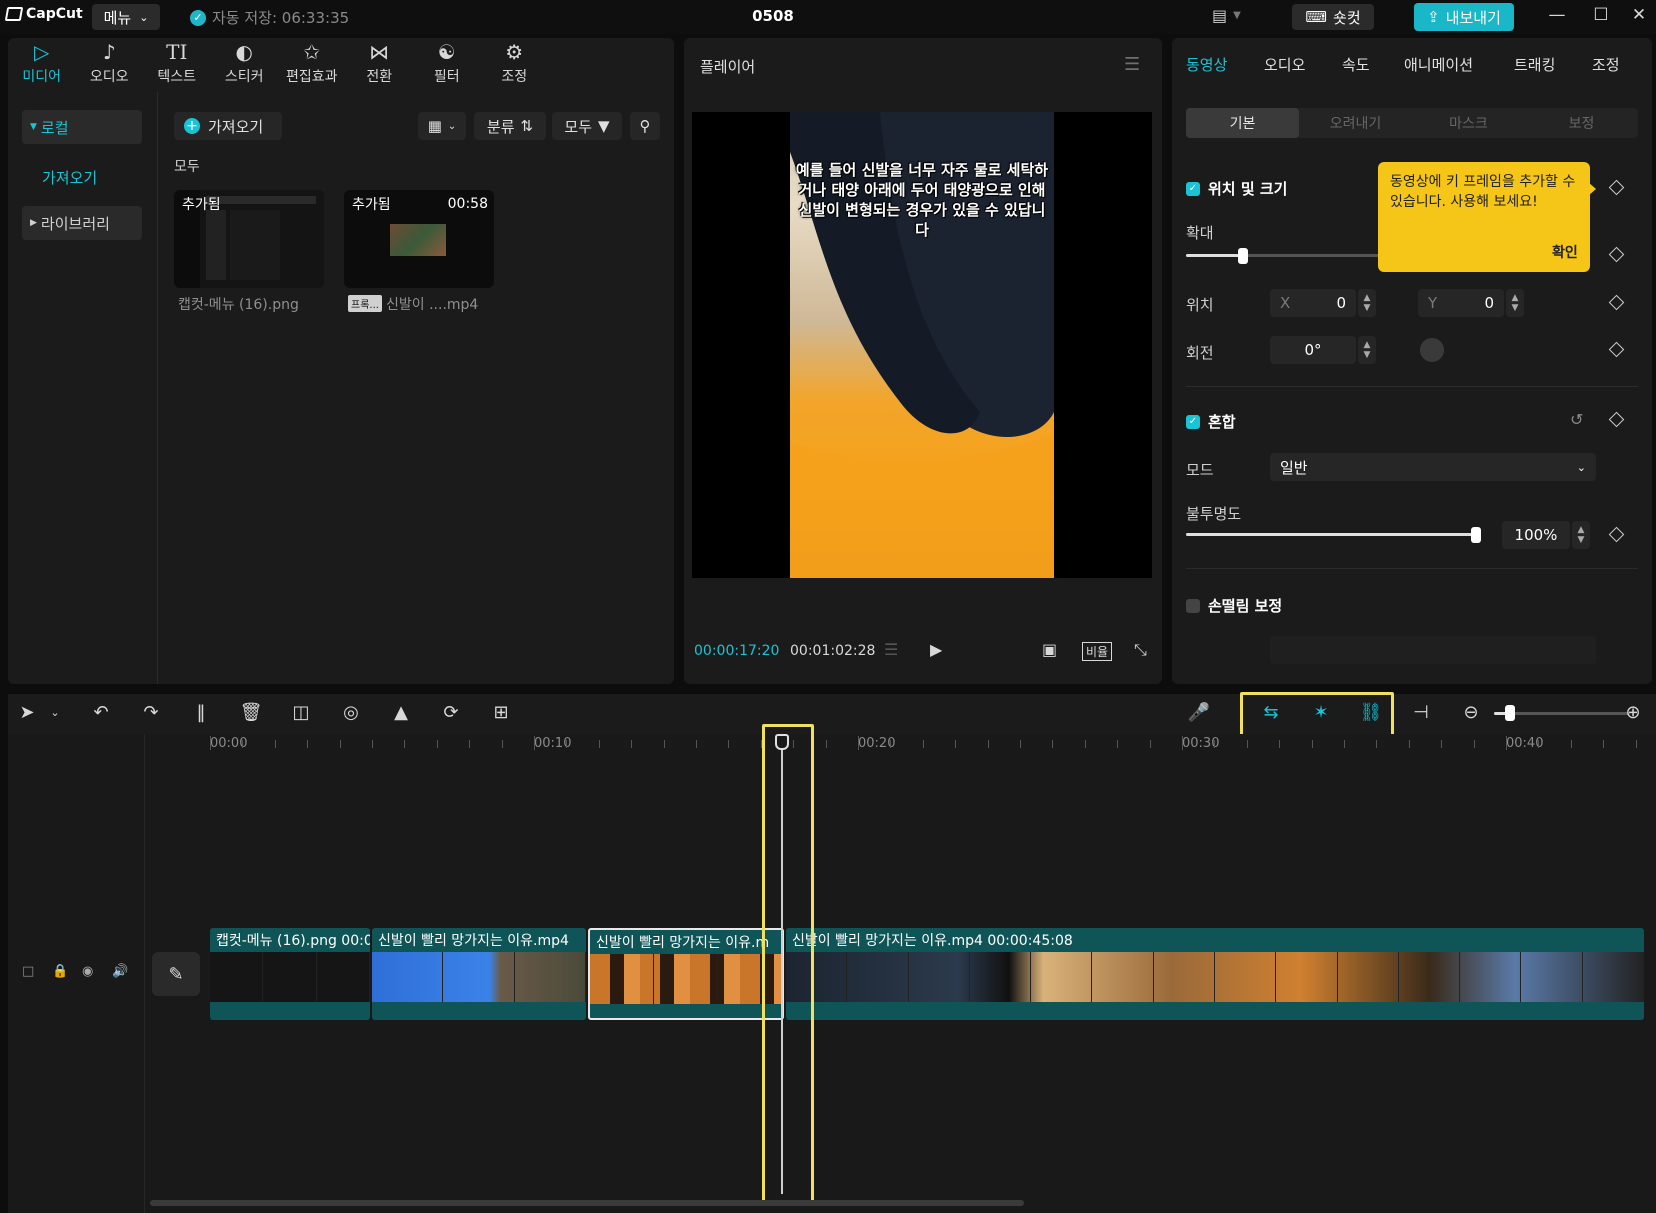 This screenshot has width=1656, height=1213. Describe the element at coordinates (27, 712) in the screenshot. I see `select-cursor-icon: ➤` at that location.